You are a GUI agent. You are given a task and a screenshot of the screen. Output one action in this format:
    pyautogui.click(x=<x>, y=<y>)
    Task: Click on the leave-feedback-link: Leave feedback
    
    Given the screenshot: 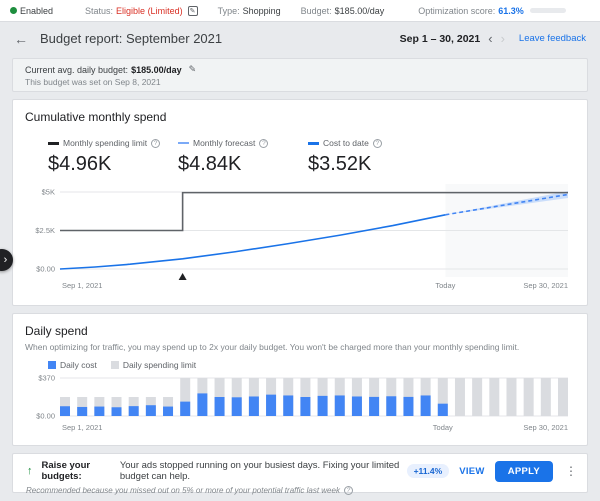 What is the action you would take?
    pyautogui.click(x=552, y=38)
    